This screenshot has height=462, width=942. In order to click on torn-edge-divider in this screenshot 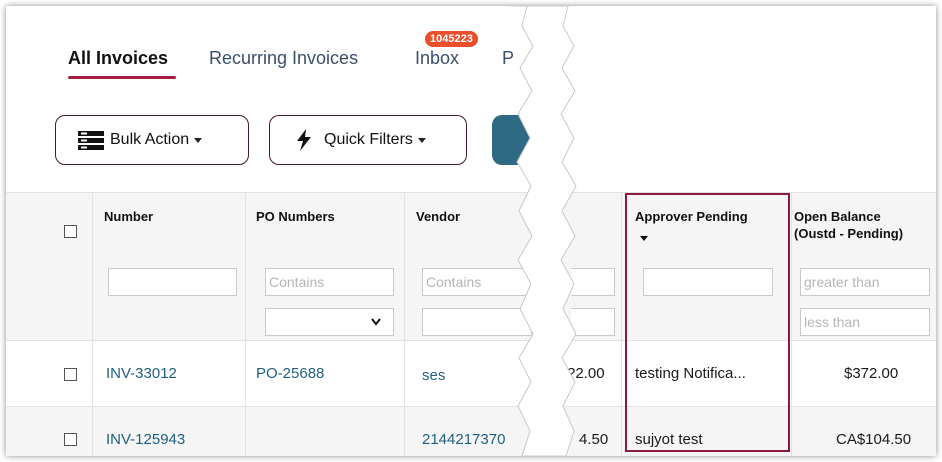, I will do `click(544, 231)`.